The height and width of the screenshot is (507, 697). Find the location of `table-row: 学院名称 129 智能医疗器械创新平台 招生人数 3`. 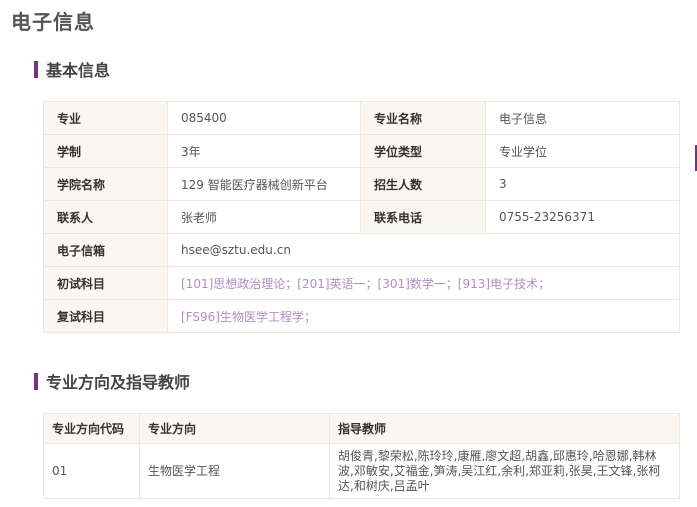

table-row: 学院名称 129 智能医疗器械创新平台 招生人数 3 is located at coordinates (361, 184).